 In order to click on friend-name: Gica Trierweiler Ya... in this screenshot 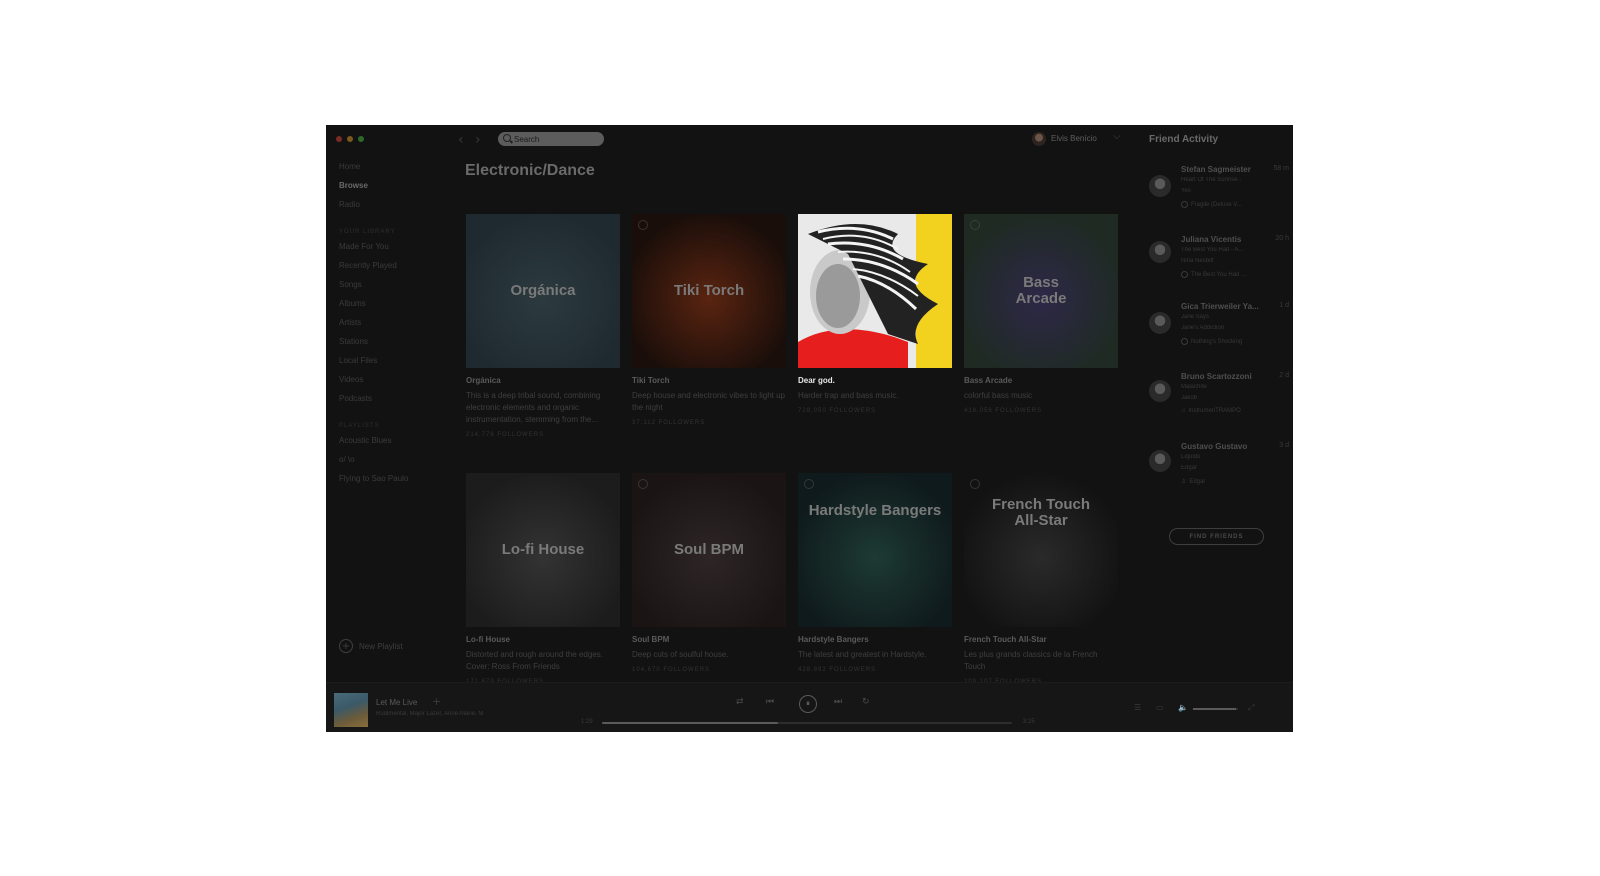, I will do `click(1223, 306)`.